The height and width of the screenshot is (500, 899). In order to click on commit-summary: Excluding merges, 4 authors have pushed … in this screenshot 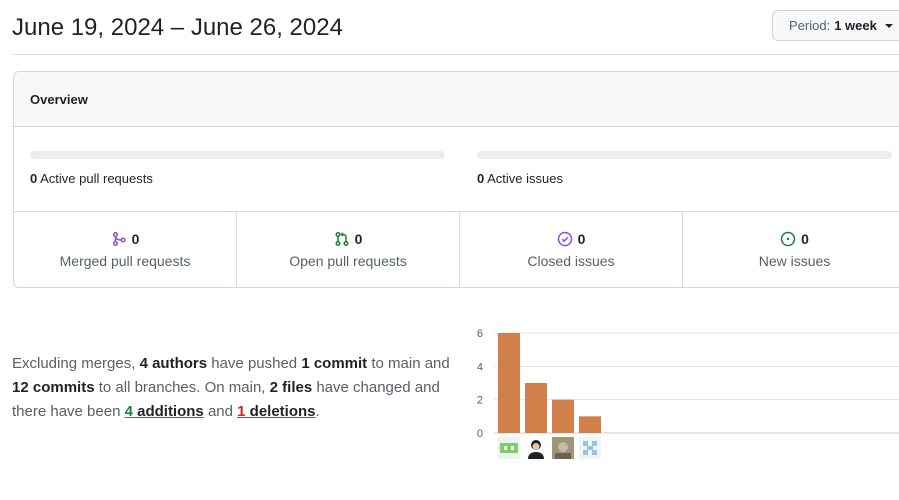, I will do `click(237, 388)`.